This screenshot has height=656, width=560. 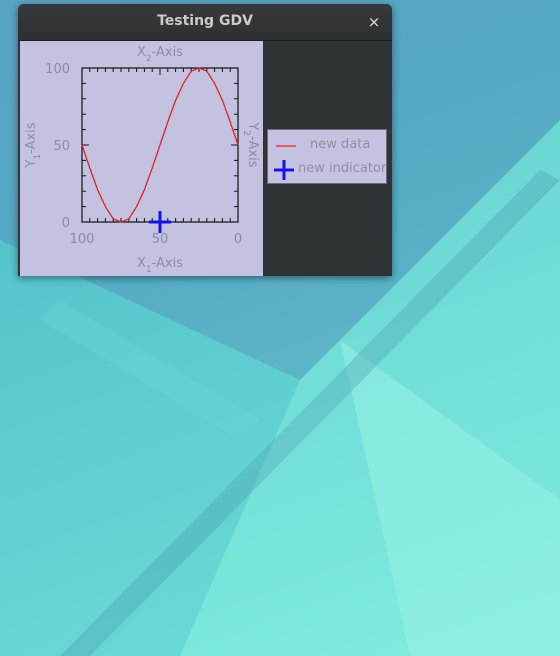 I want to click on legend-line-swatch, so click(x=286, y=146).